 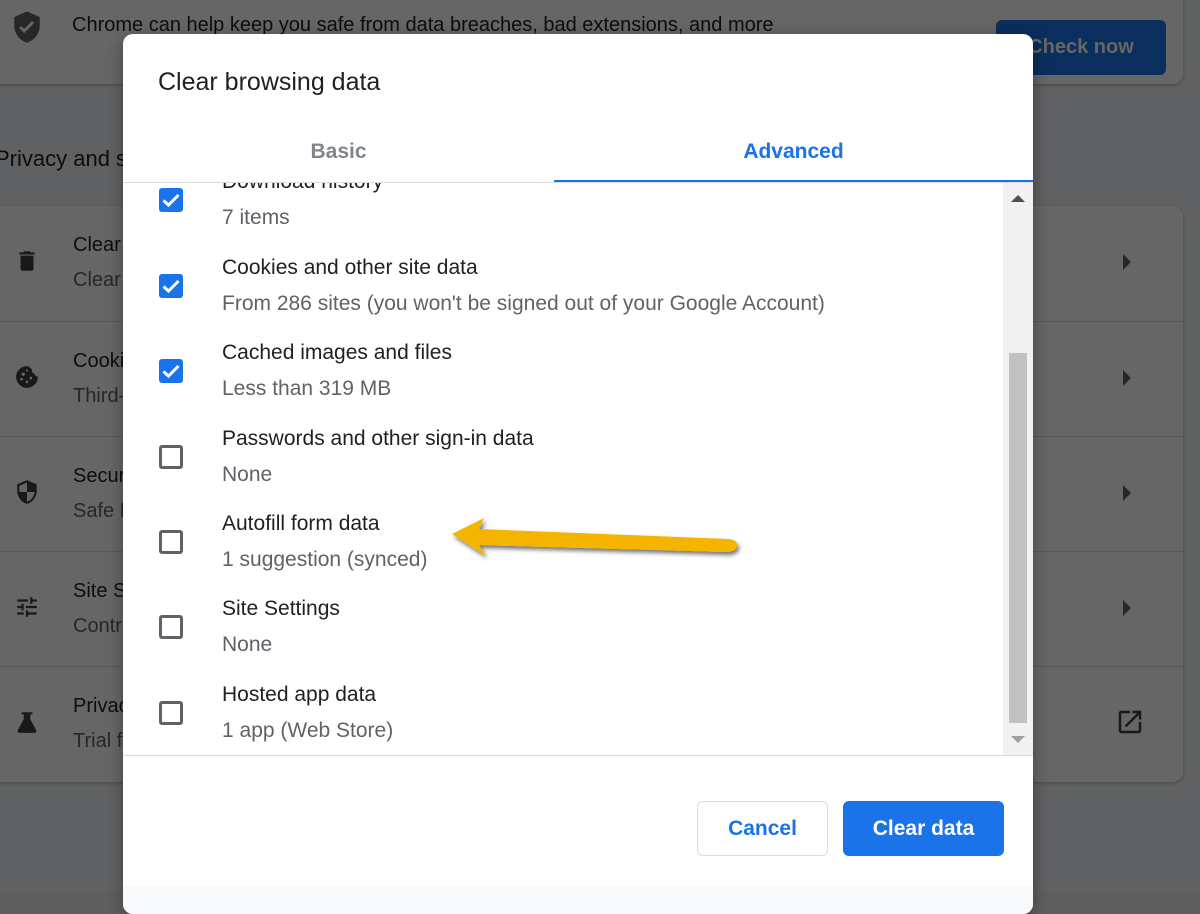 What do you see at coordinates (325, 559) in the screenshot?
I see `item-detail: 1 suggestion (synced)` at bounding box center [325, 559].